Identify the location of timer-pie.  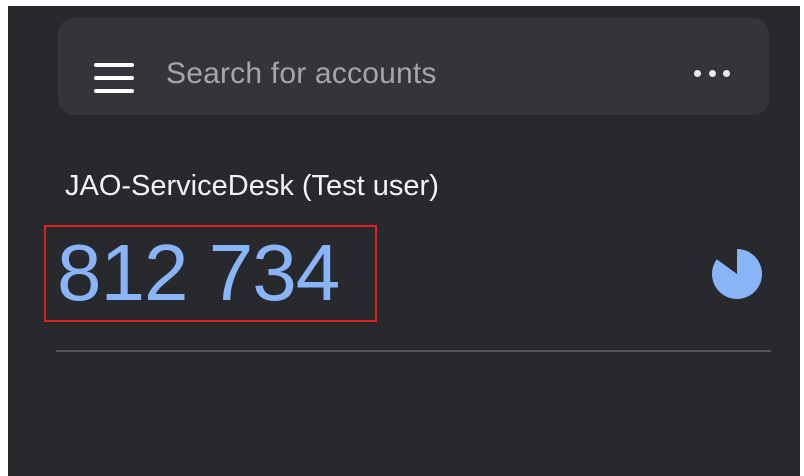
(737, 274).